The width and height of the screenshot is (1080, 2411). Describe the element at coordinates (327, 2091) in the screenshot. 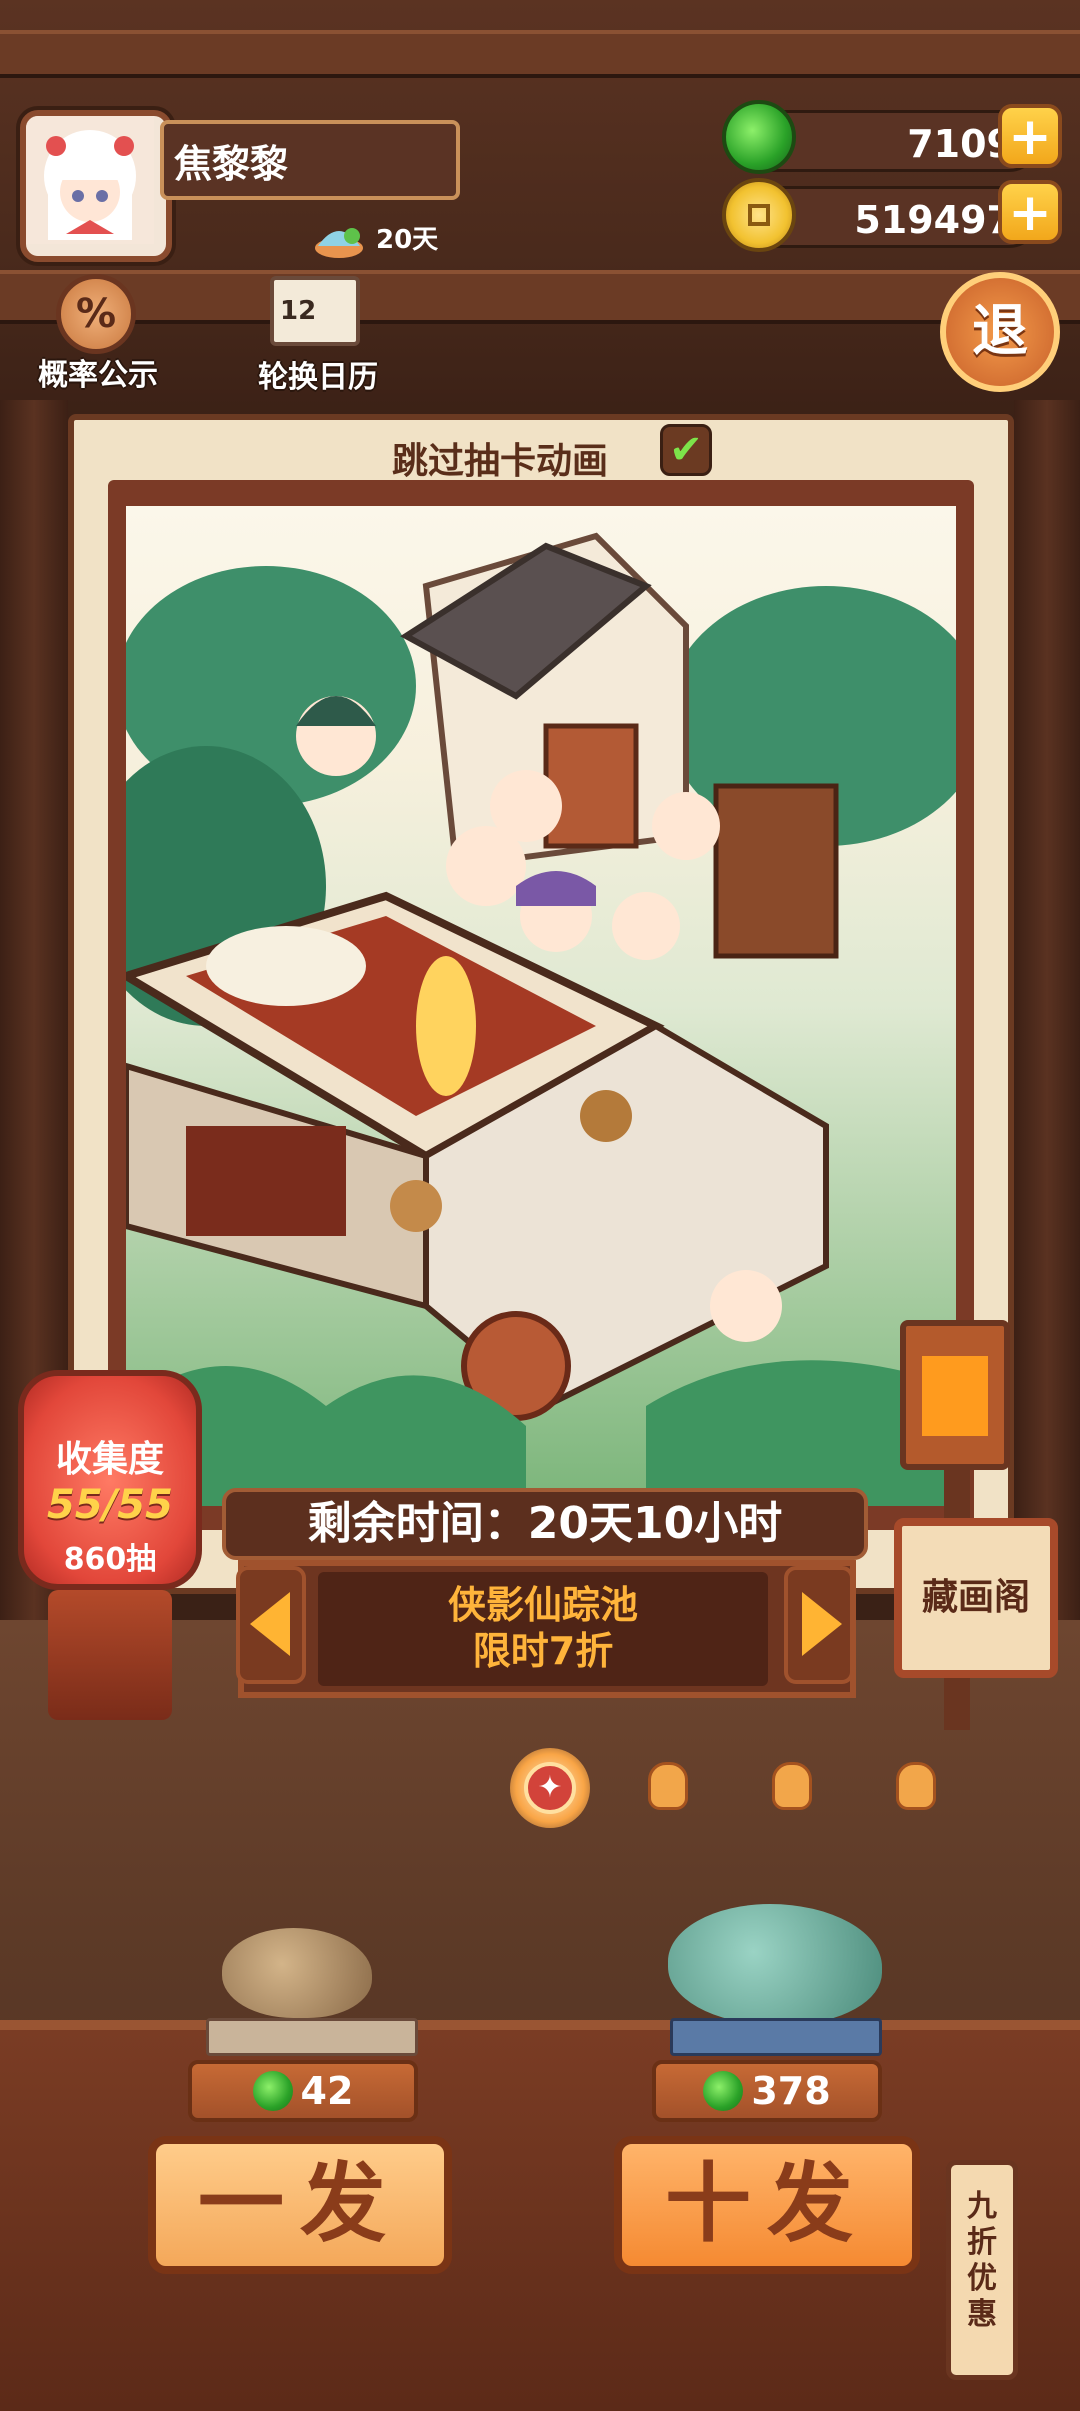

I see `single-pull-cost-value: 42` at that location.